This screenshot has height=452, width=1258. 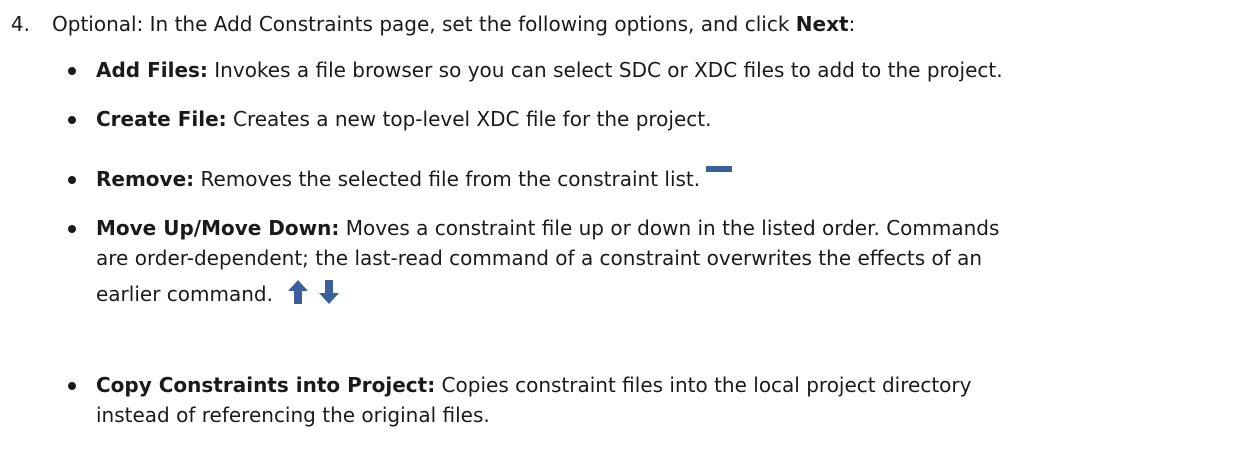 What do you see at coordinates (852, 24) in the screenshot?
I see `step-colon: :` at bounding box center [852, 24].